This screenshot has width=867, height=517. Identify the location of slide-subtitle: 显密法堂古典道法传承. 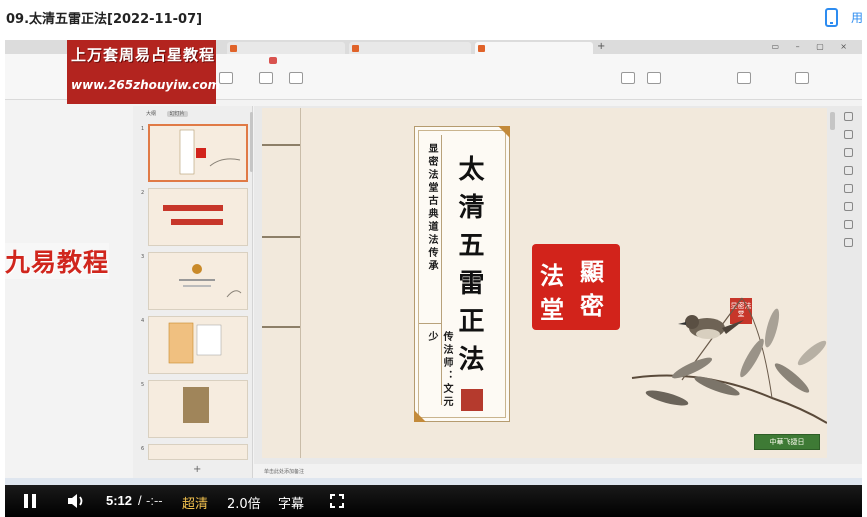
(431, 208).